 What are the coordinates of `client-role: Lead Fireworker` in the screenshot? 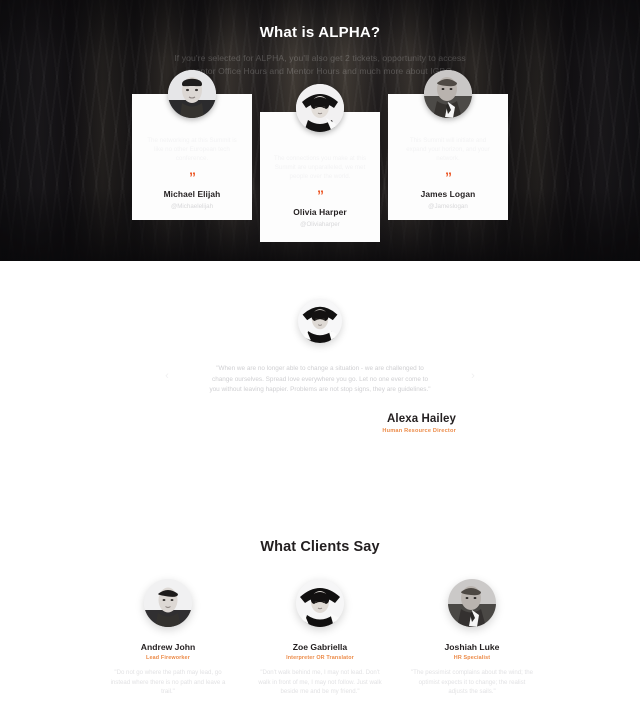 It's located at (168, 658).